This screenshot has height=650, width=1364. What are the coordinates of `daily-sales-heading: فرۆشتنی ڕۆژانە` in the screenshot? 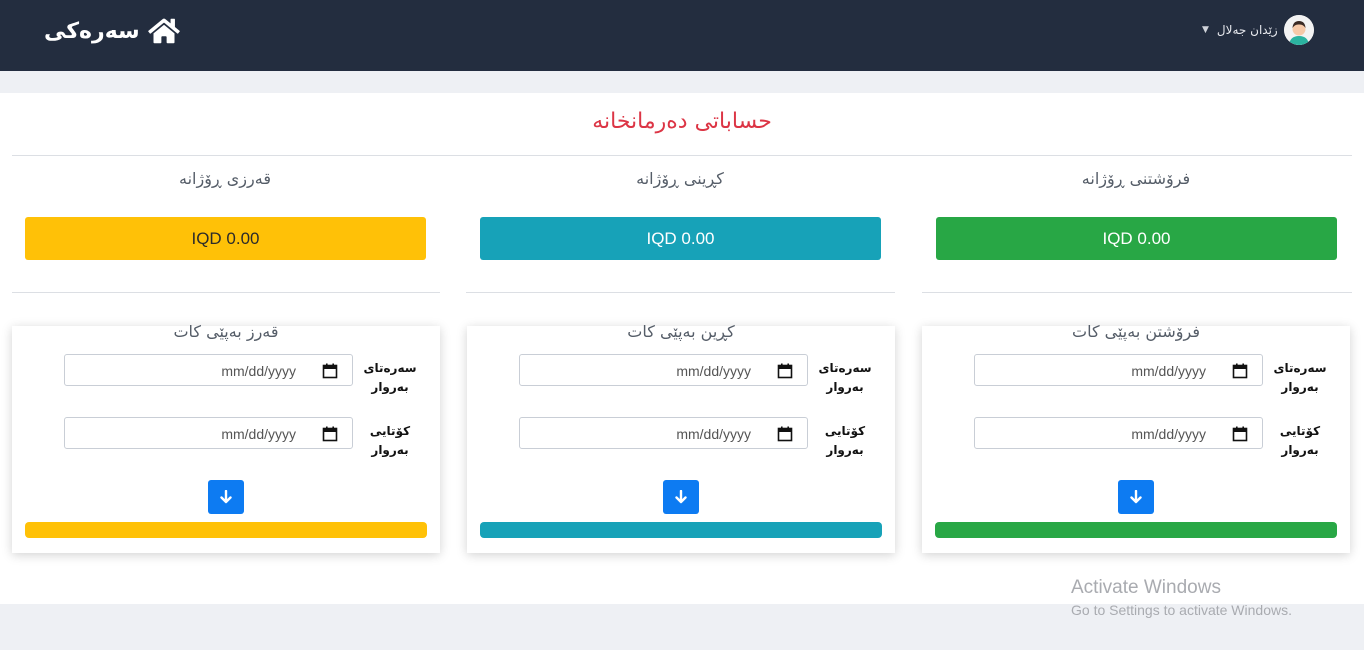 It's located at (1136, 178).